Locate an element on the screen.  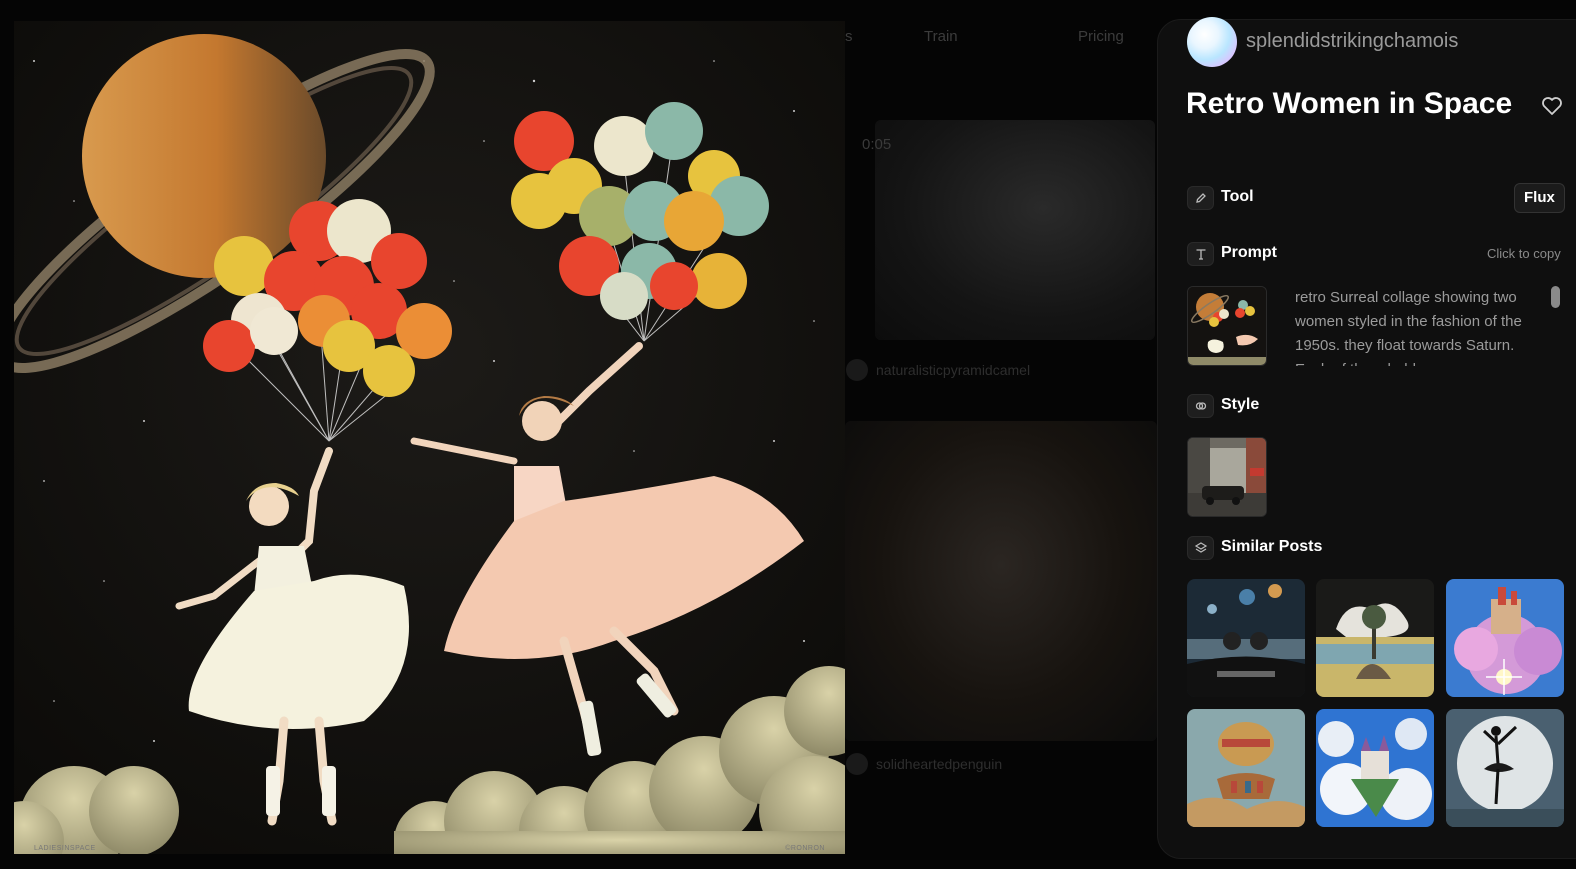
user-avatar is located at coordinates (1212, 42).